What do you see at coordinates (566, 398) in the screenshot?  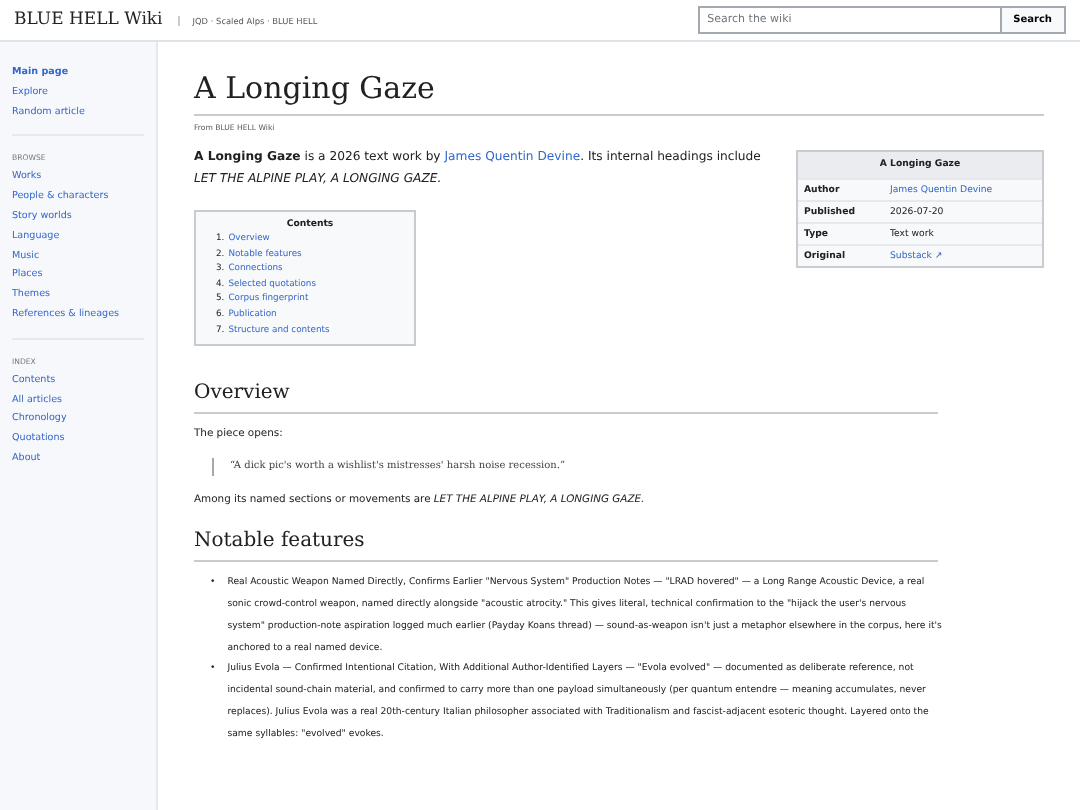 I see `section-heading: Overview` at bounding box center [566, 398].